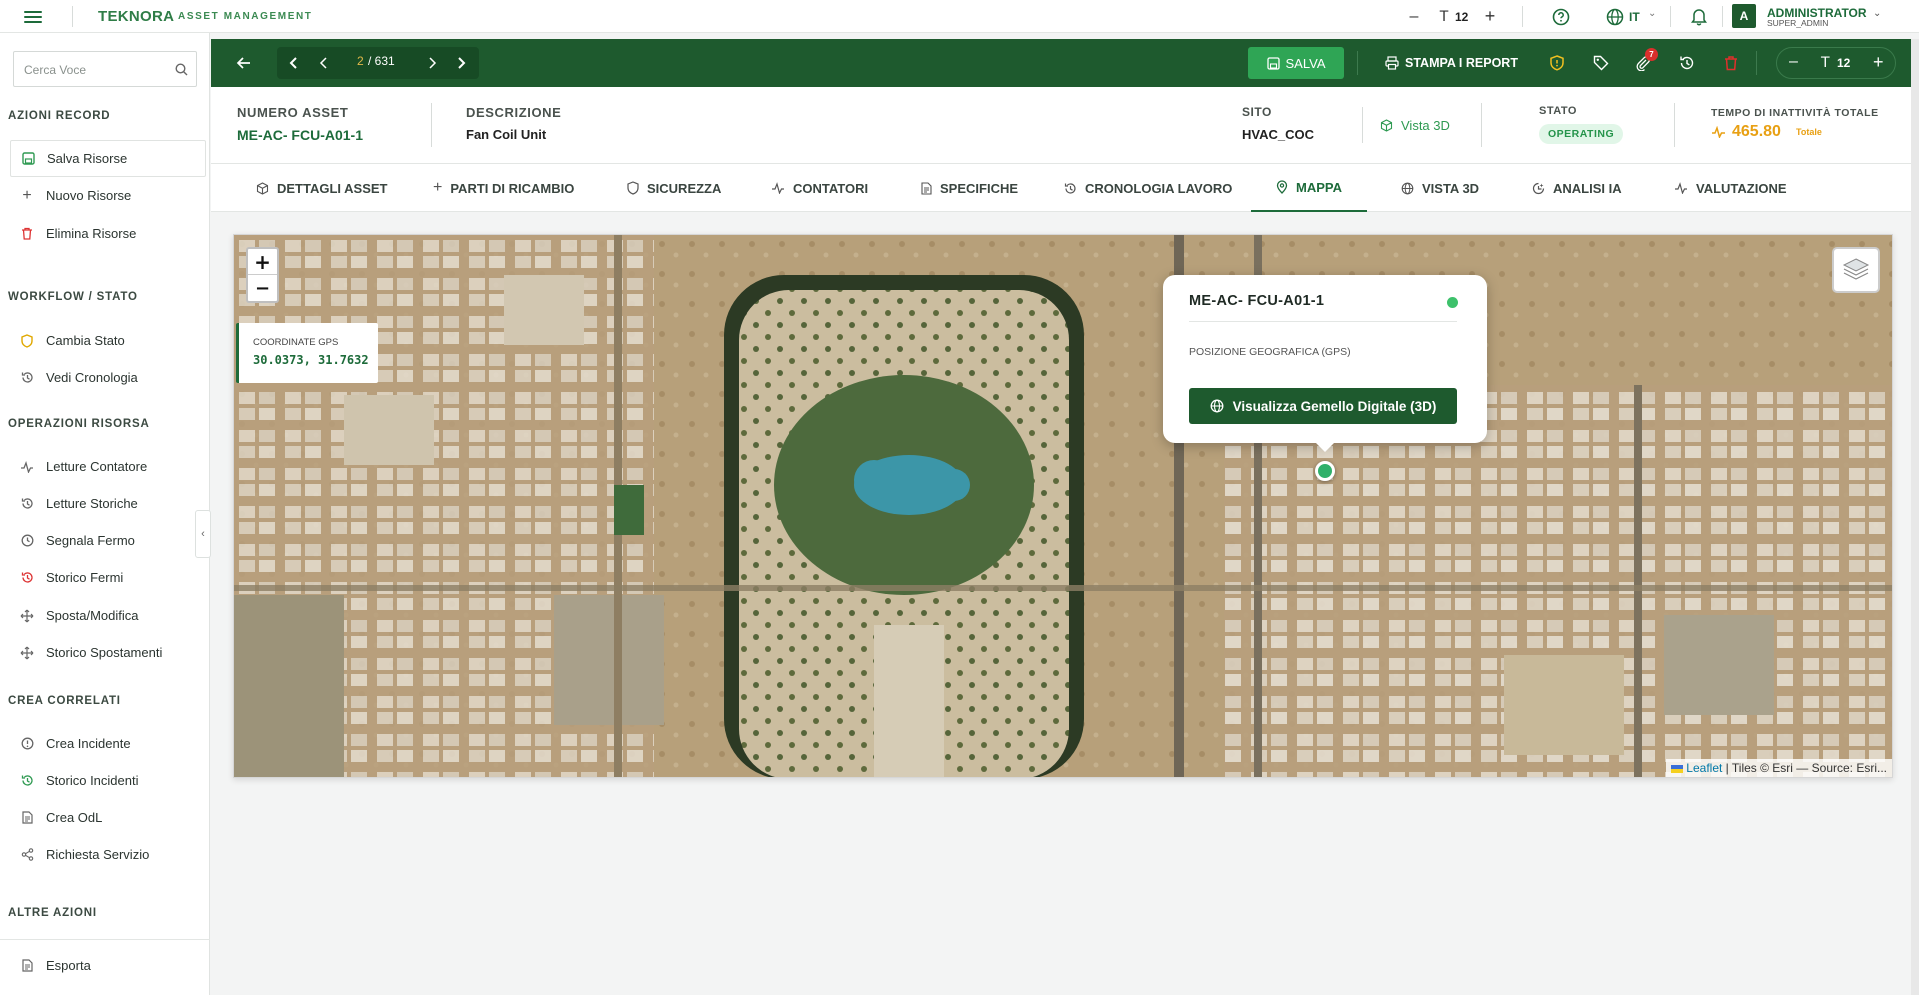  I want to click on sidebar-item-crea-incidente: Crea Incidente, so click(108, 743).